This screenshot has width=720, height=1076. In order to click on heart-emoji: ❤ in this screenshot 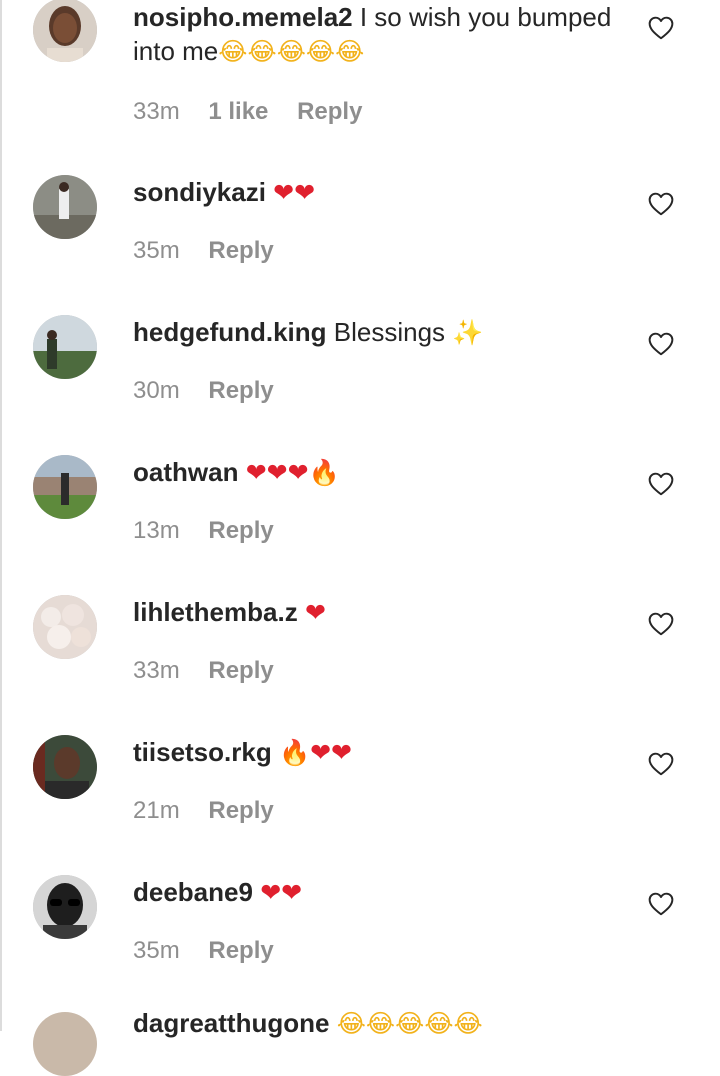, I will do `click(315, 612)`.